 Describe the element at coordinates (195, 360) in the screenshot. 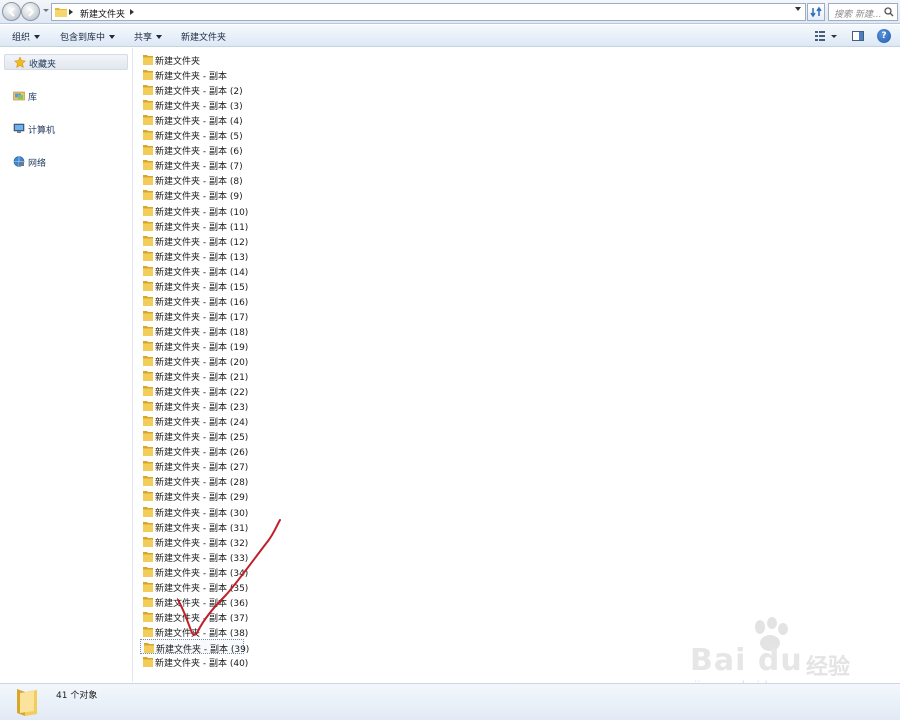

I see `file-list-item: 新建文件夹 - 副本 (20)` at that location.